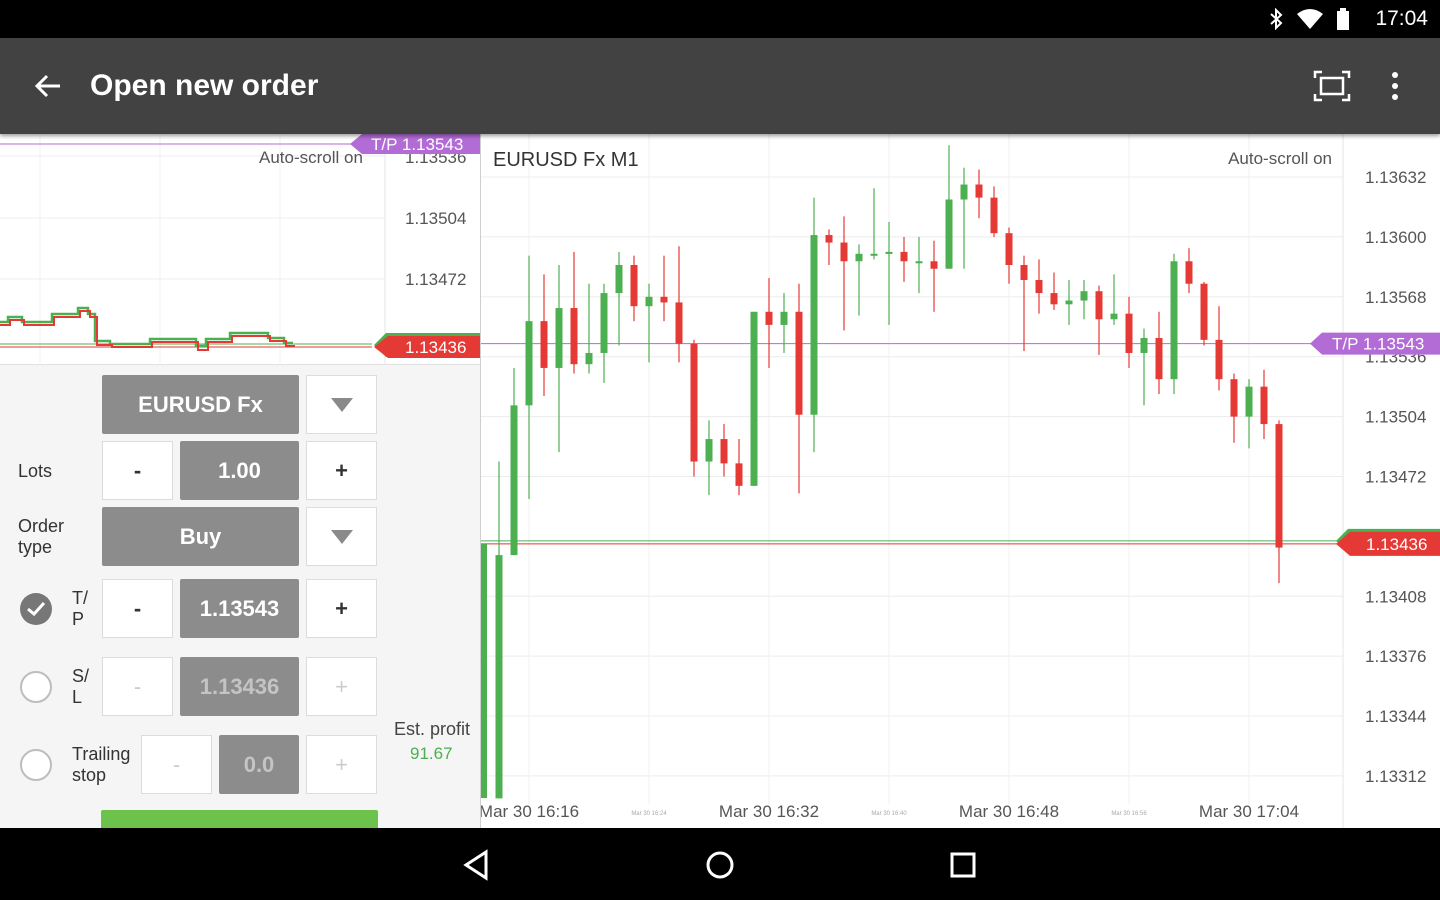 The image size is (1440, 900). I want to click on status-icons, so click(1309, 19).